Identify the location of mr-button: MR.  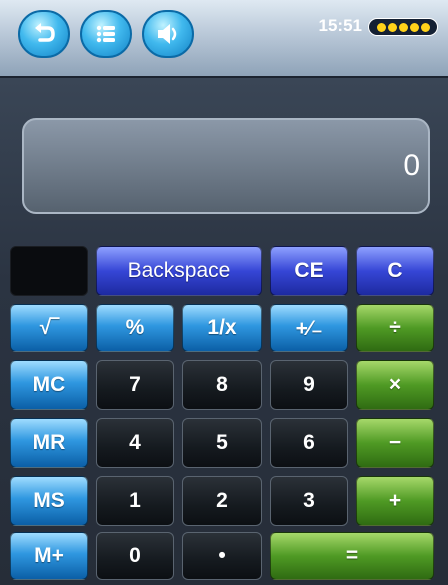
(49, 443).